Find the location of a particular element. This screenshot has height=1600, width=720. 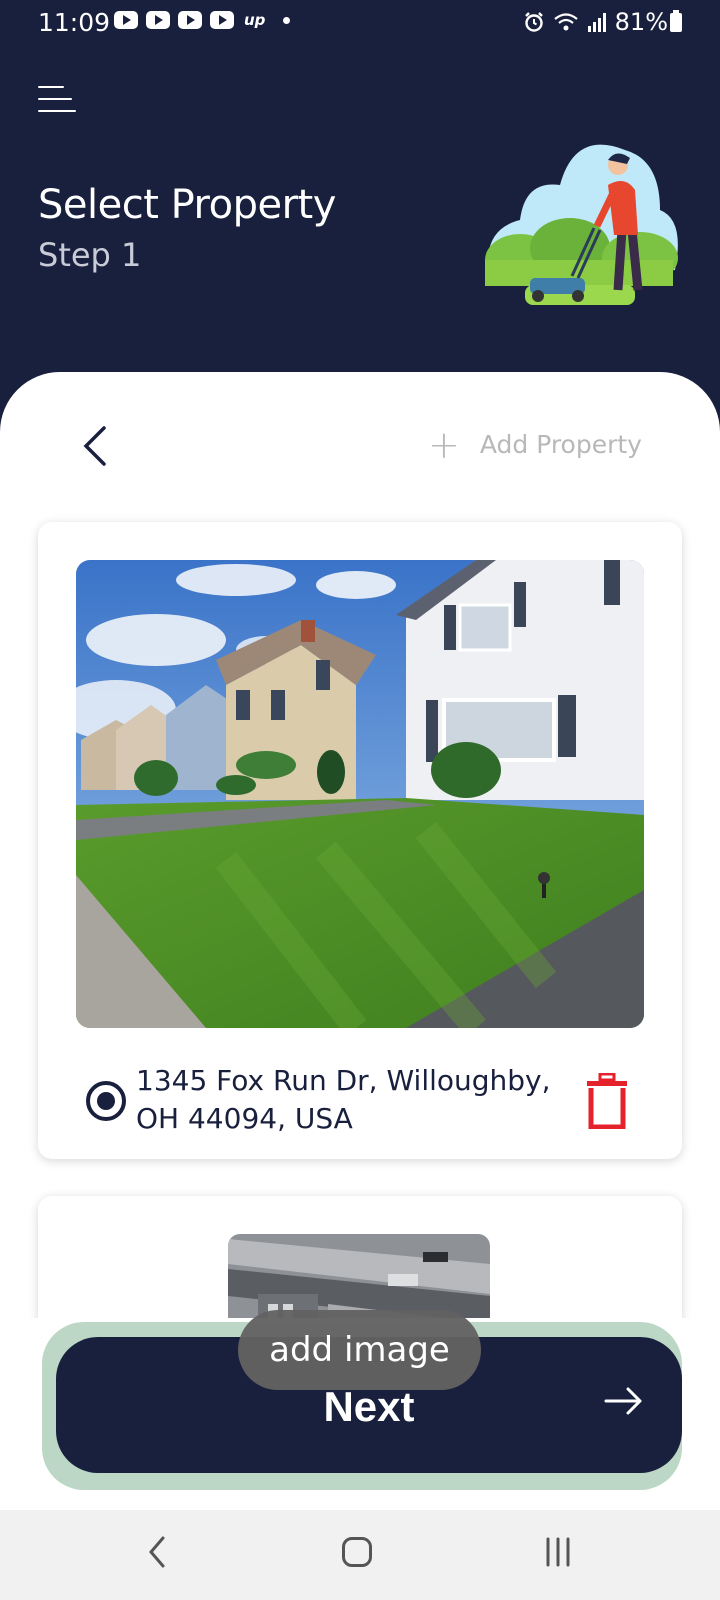

property-radio-button is located at coordinates (106, 1101).